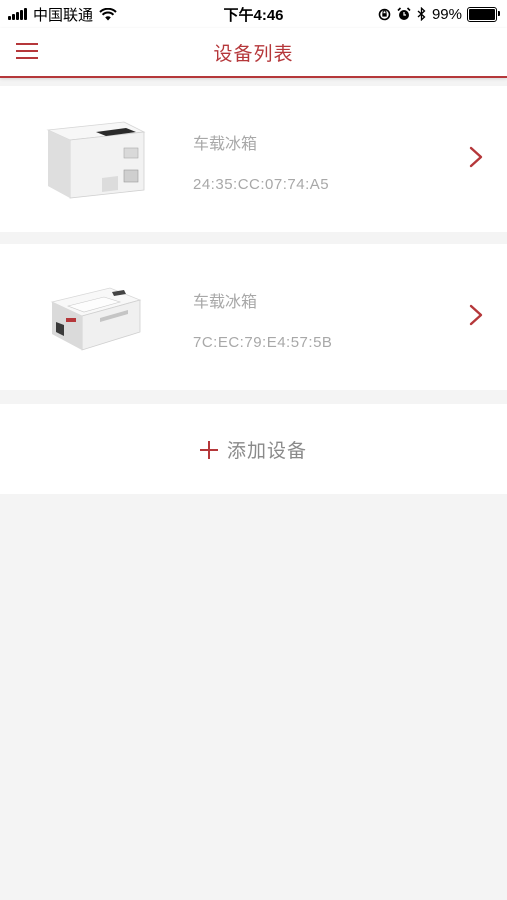  Describe the element at coordinates (404, 13) in the screenshot. I see `alarm-icon` at that location.